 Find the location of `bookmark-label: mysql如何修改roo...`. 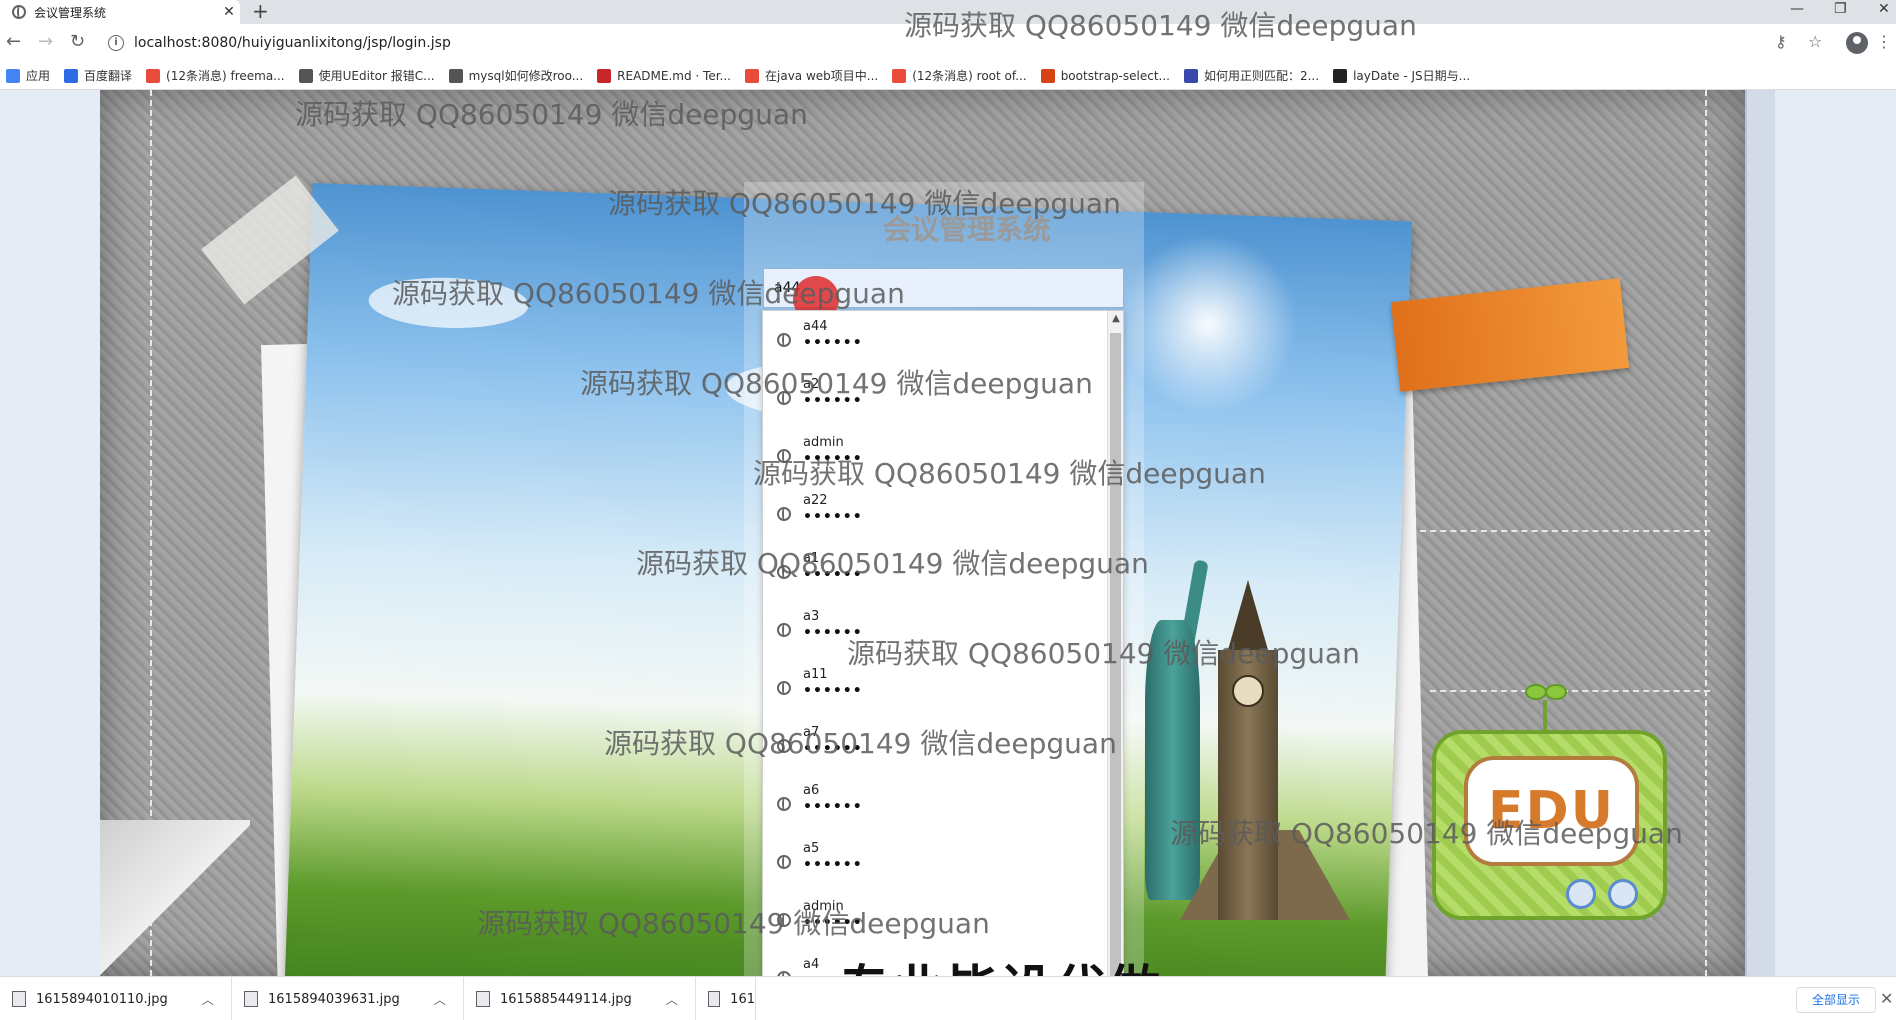

bookmark-label: mysql如何修改roo... is located at coordinates (526, 76).